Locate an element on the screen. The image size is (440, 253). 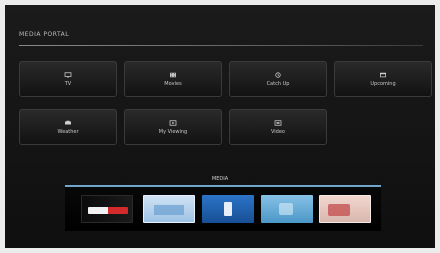
thumb-brand-logo is located at coordinates (107, 209).